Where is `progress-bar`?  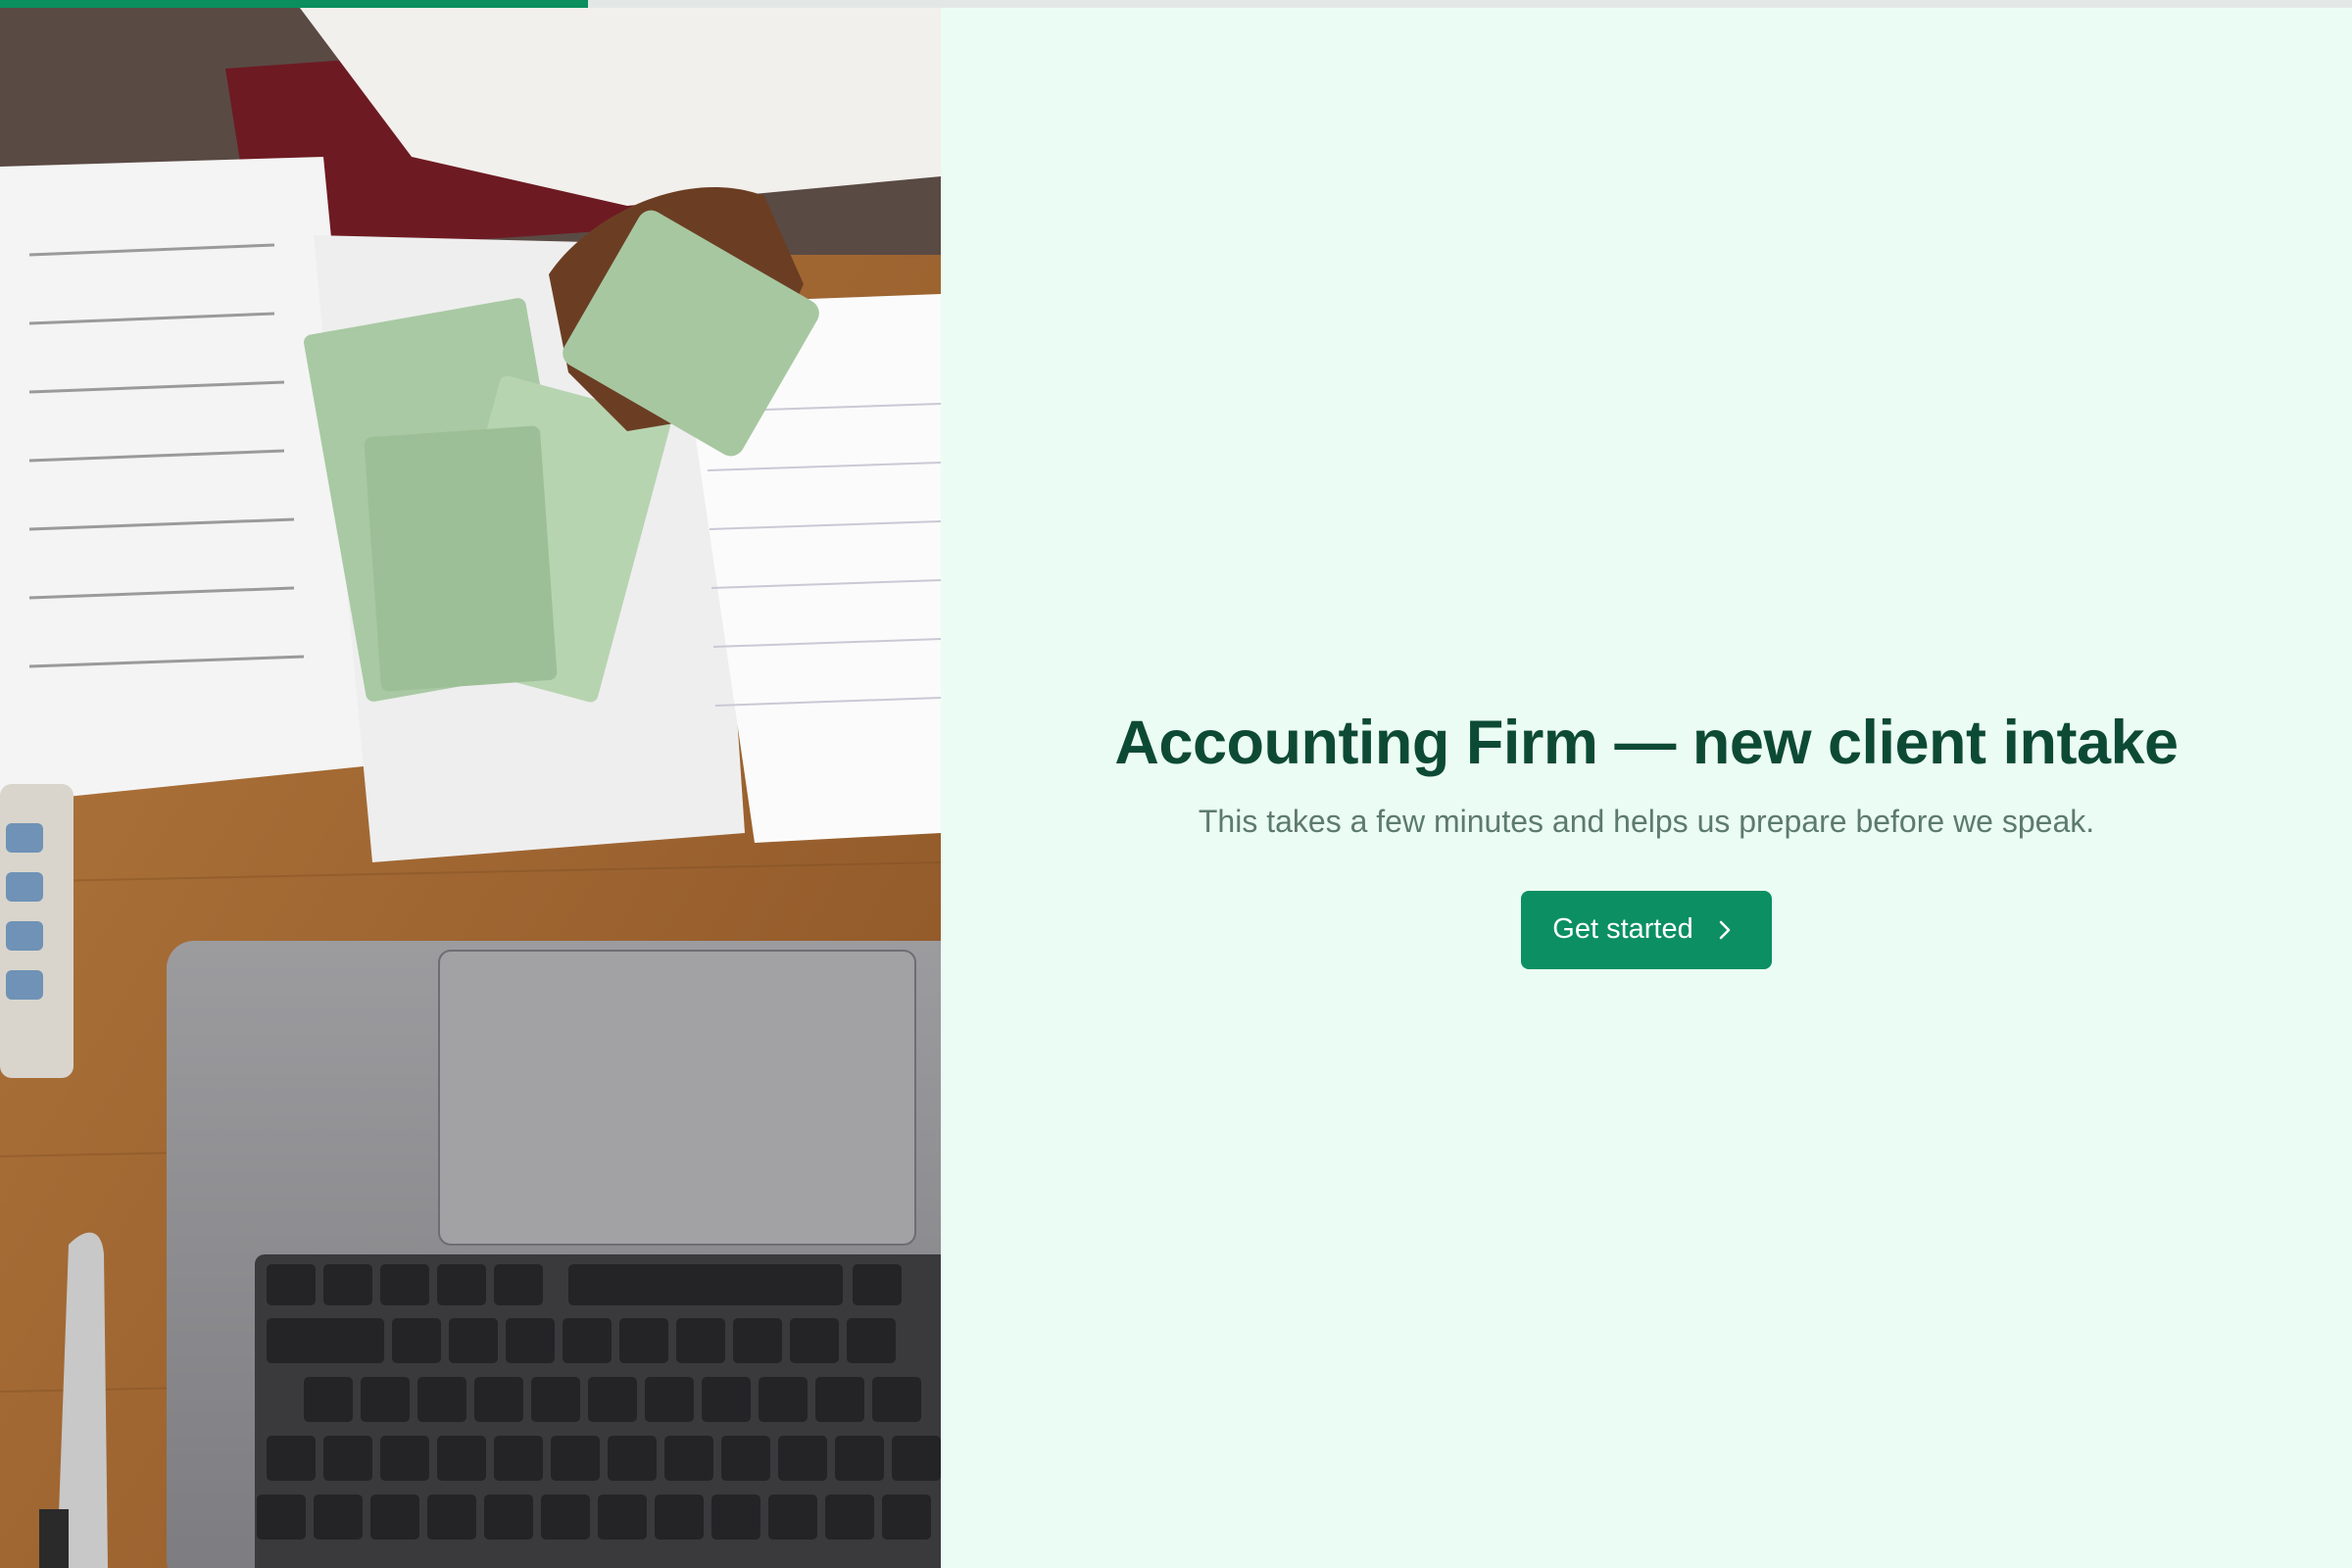
progress-bar is located at coordinates (1176, 4).